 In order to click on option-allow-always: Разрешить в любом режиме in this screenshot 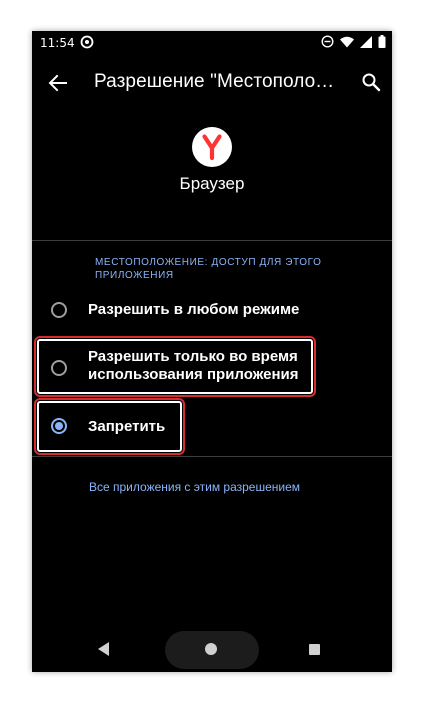, I will do `click(212, 310)`.